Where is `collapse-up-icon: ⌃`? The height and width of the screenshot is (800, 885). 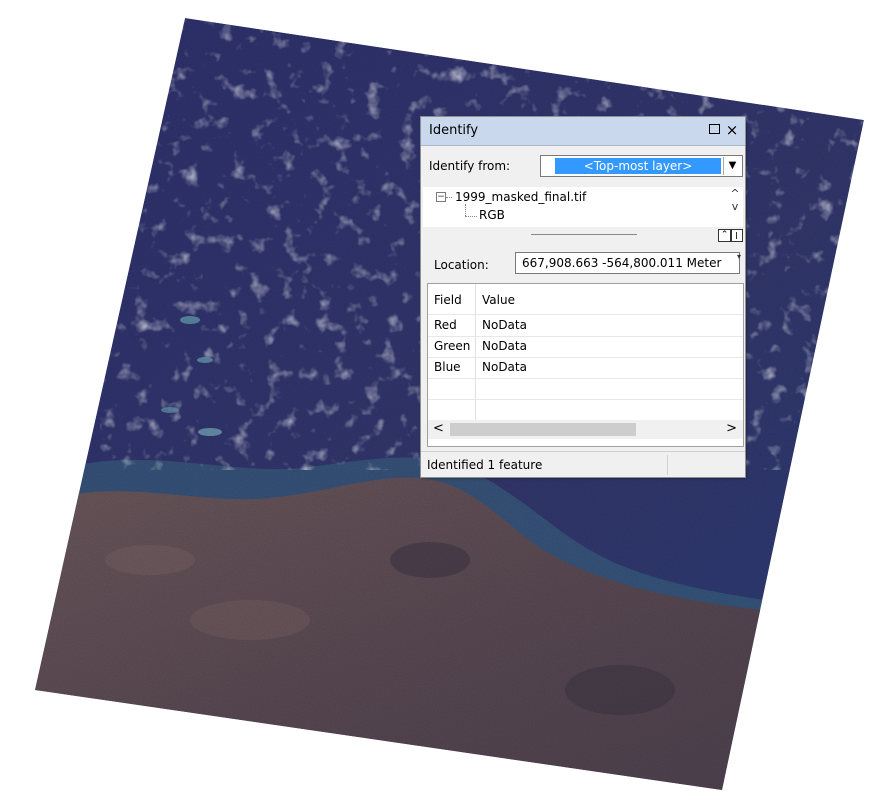
collapse-up-icon: ⌃ is located at coordinates (724, 235).